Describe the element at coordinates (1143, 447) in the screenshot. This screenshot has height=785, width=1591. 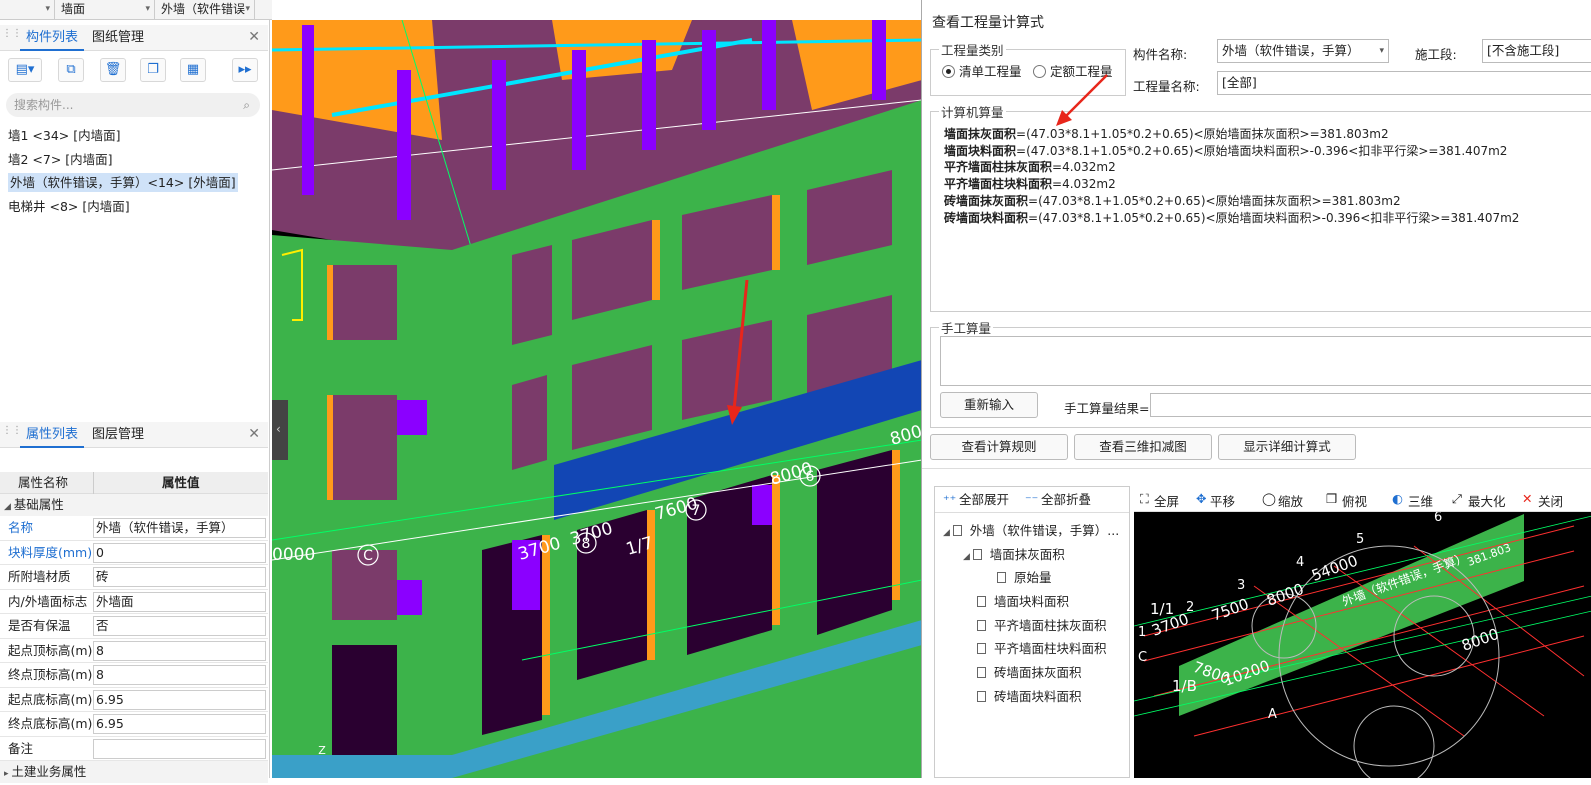
I see `view-3d-deduction-button: 查看三维扣减图` at that location.